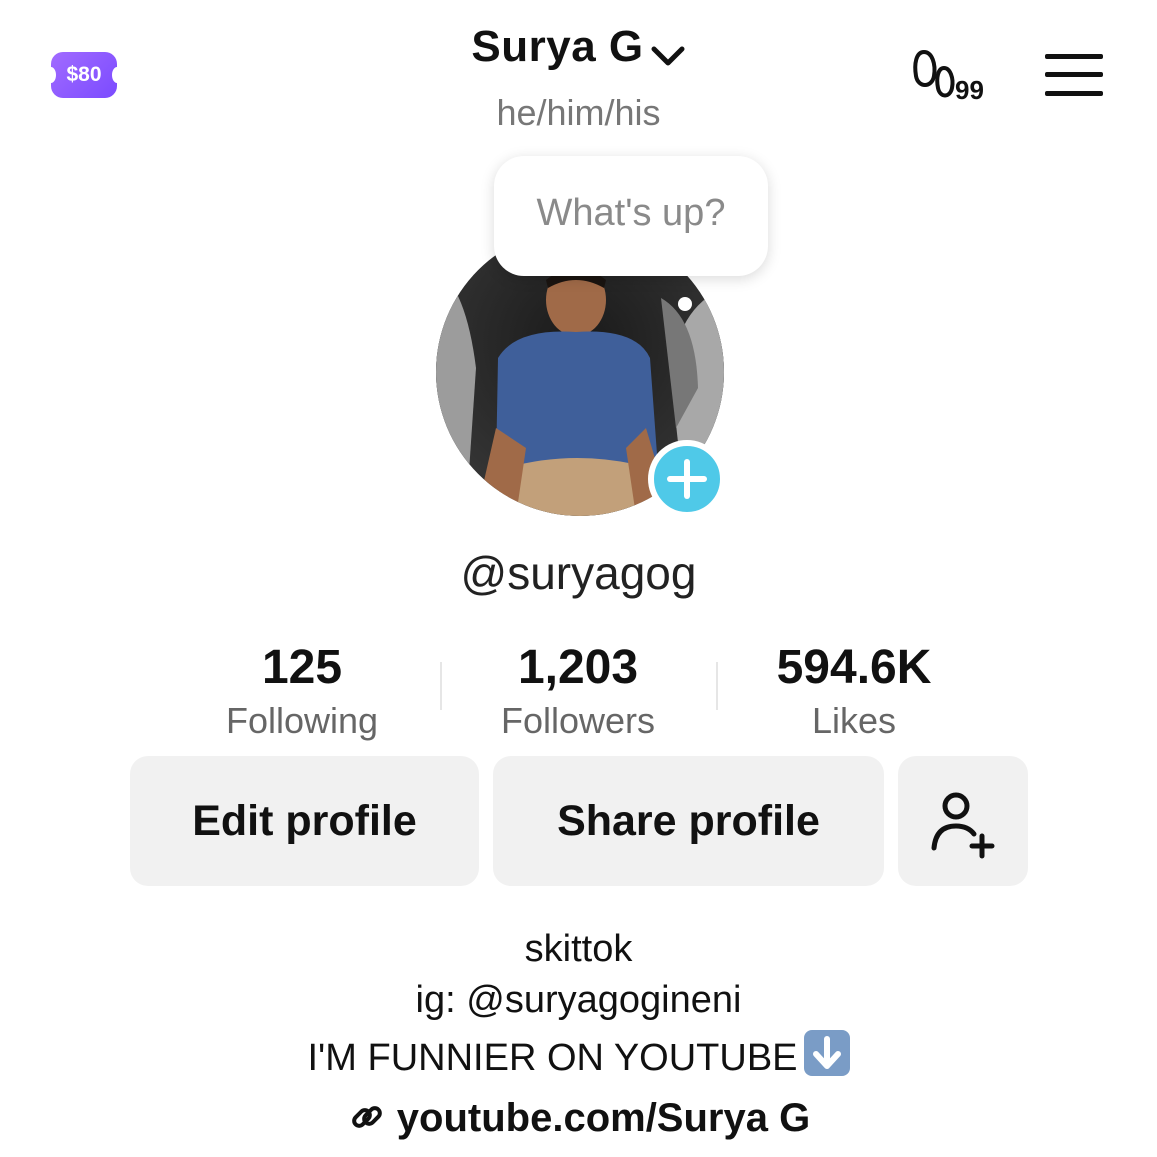  Describe the element at coordinates (578, 949) in the screenshot. I see `bio-line-1: skittok` at that location.